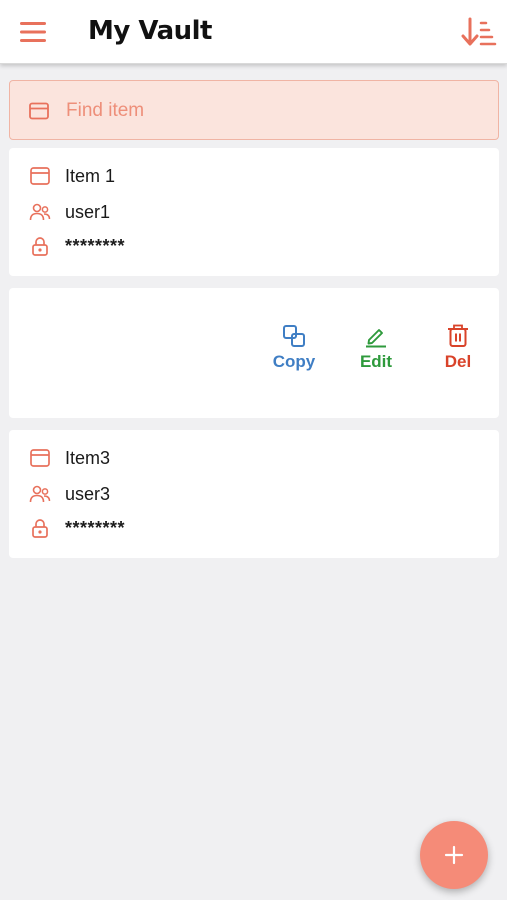 This screenshot has width=507, height=900. Describe the element at coordinates (276, 111) in the screenshot. I see `search-input` at that location.